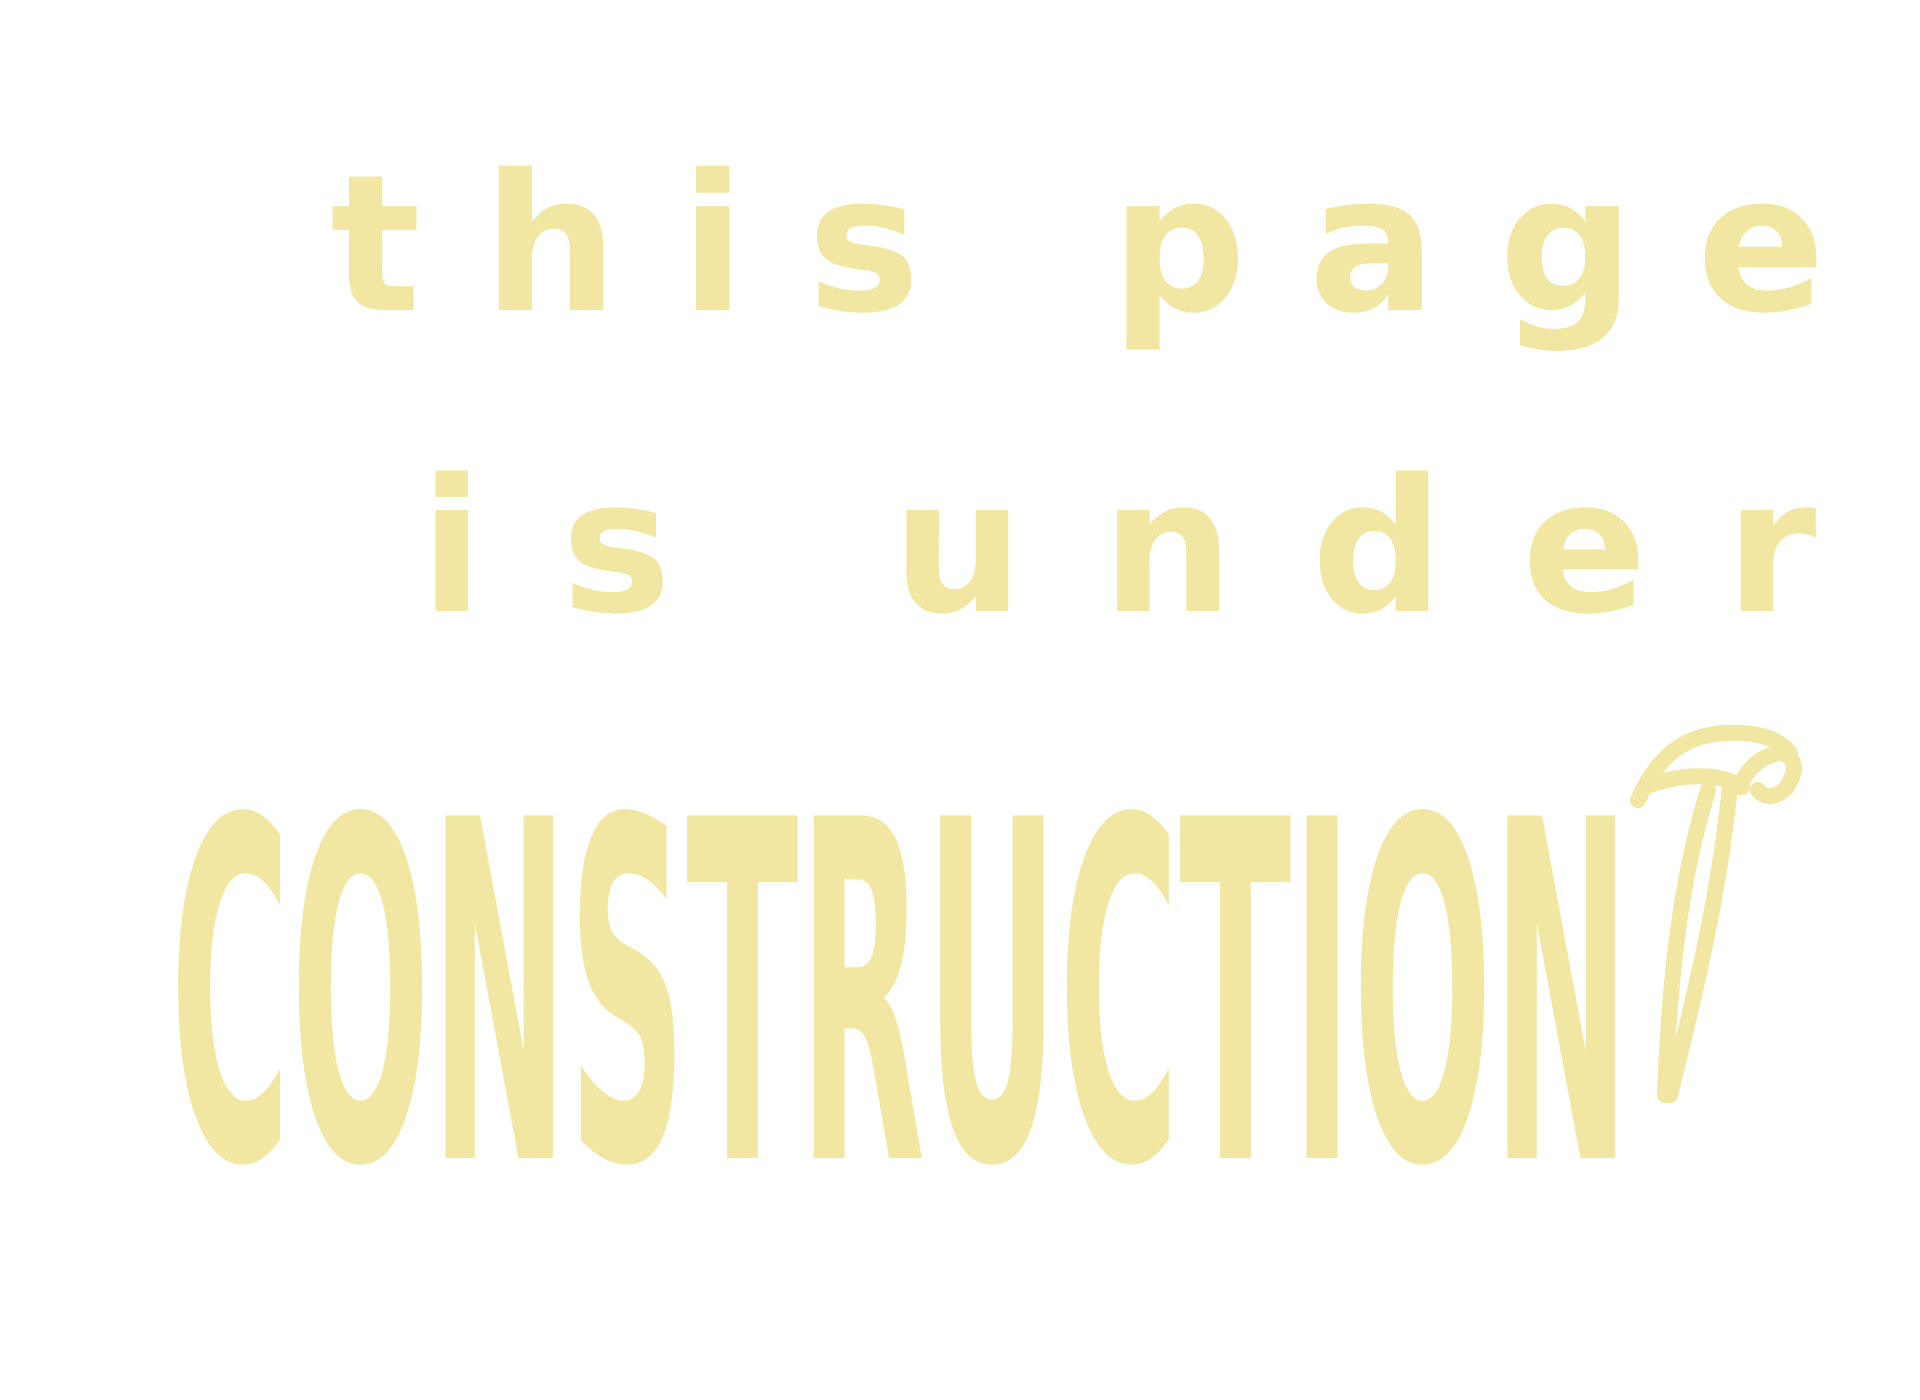  Describe the element at coordinates (1716, 913) in the screenshot. I see `pencil-icon` at that location.